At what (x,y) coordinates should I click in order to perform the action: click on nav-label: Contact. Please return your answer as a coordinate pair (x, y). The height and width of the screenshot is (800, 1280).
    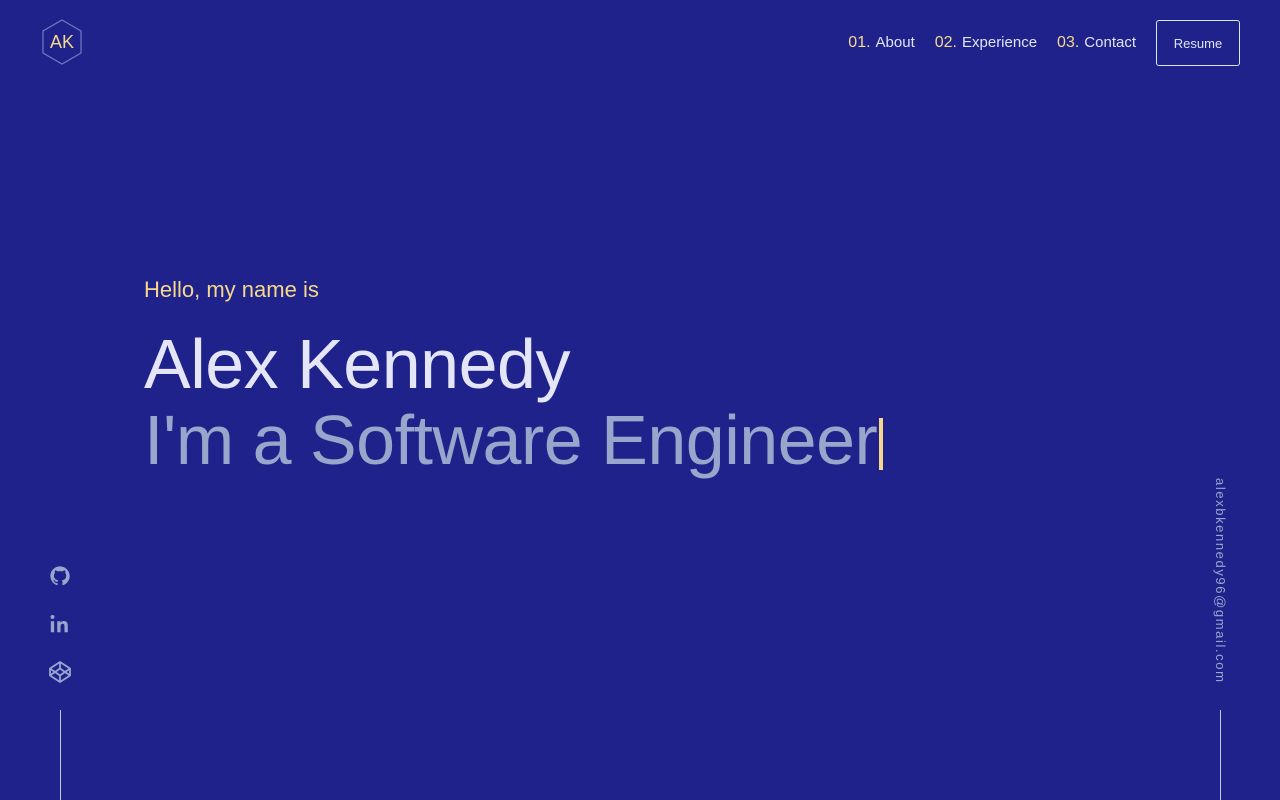
    Looking at the image, I should click on (1110, 42).